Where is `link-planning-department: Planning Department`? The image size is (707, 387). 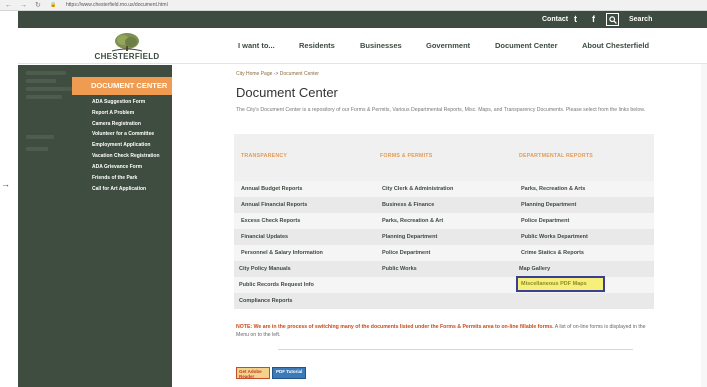
link-planning-department: Planning Department is located at coordinates (409, 237).